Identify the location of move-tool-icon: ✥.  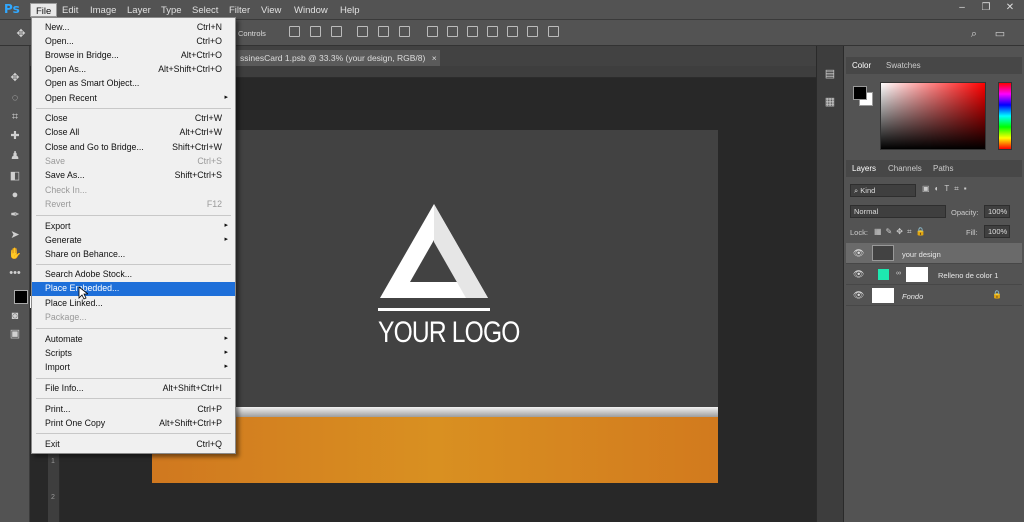
(15, 78).